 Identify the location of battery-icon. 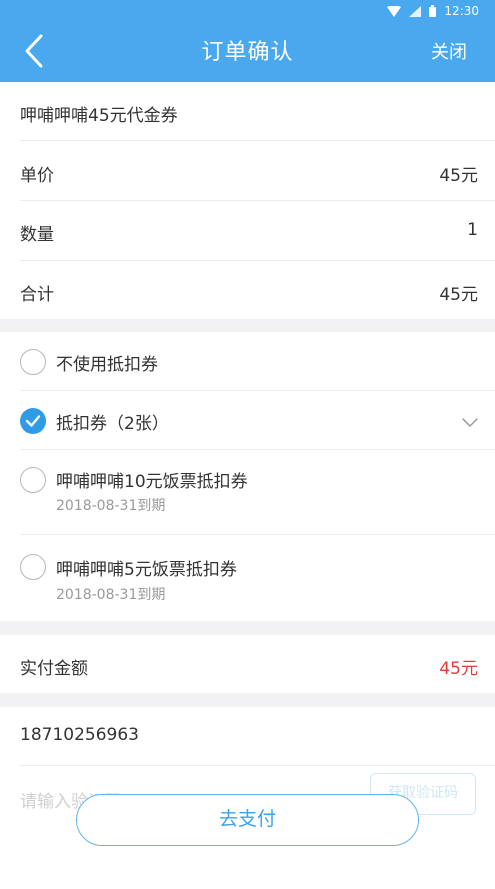
(433, 11).